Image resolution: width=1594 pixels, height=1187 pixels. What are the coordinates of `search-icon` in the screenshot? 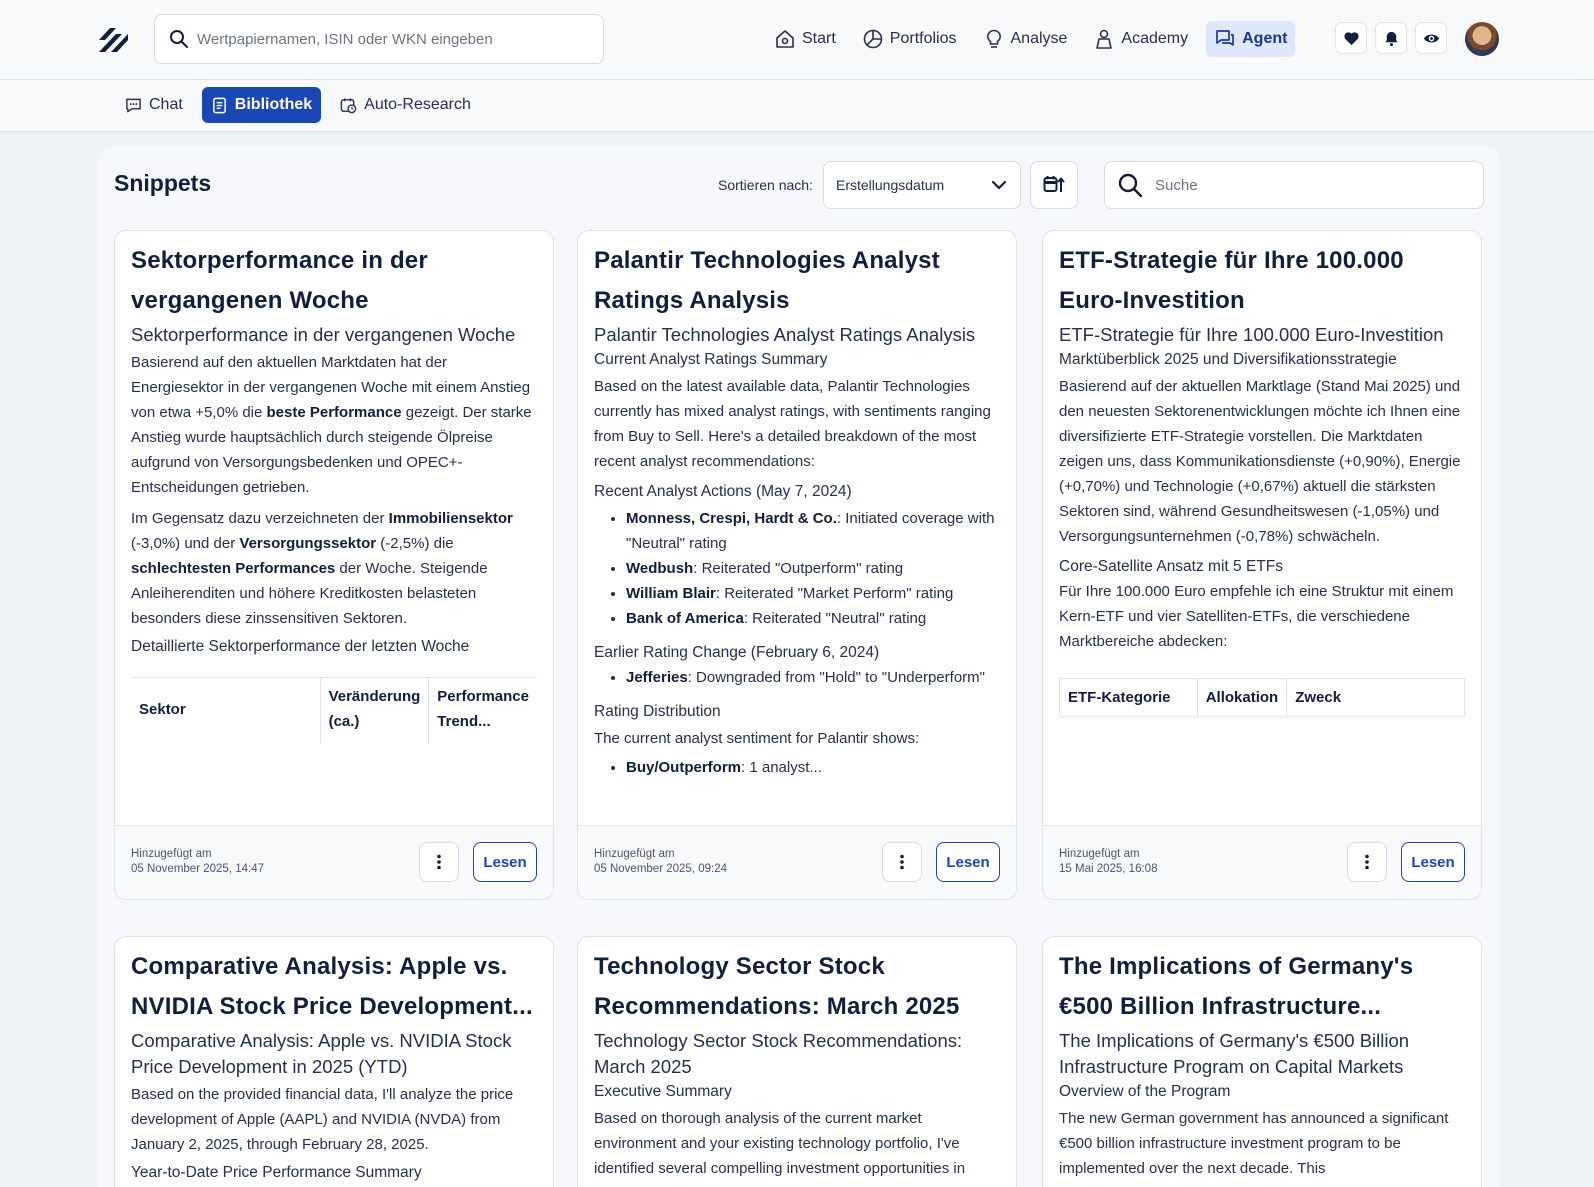 It's located at (179, 39).